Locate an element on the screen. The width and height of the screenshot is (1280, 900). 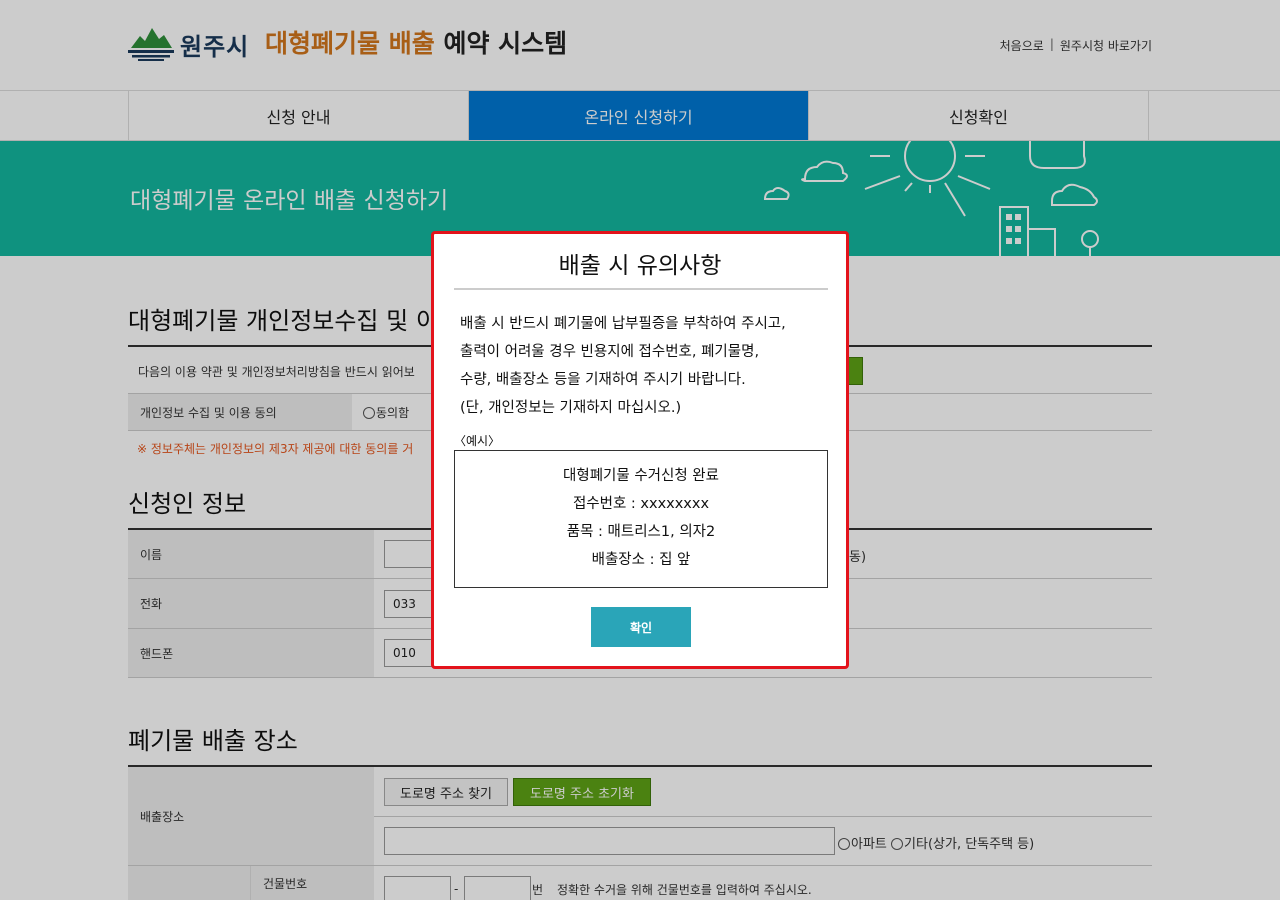
modal-body-line: 배출 시 반드시 폐기물에 납부필증을 부착하여 주시고, is located at coordinates (623, 324).